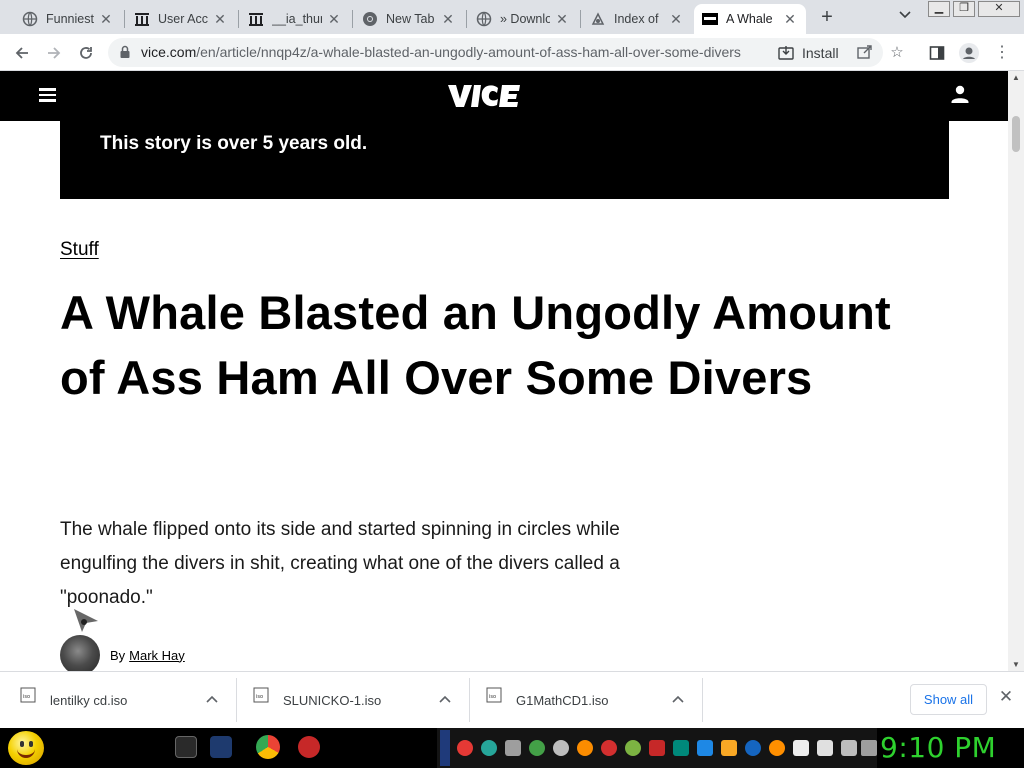 This screenshot has width=1024, height=768. What do you see at coordinates (124, 700) in the screenshot?
I see `download-item: iso lentilky cd.iso` at bounding box center [124, 700].